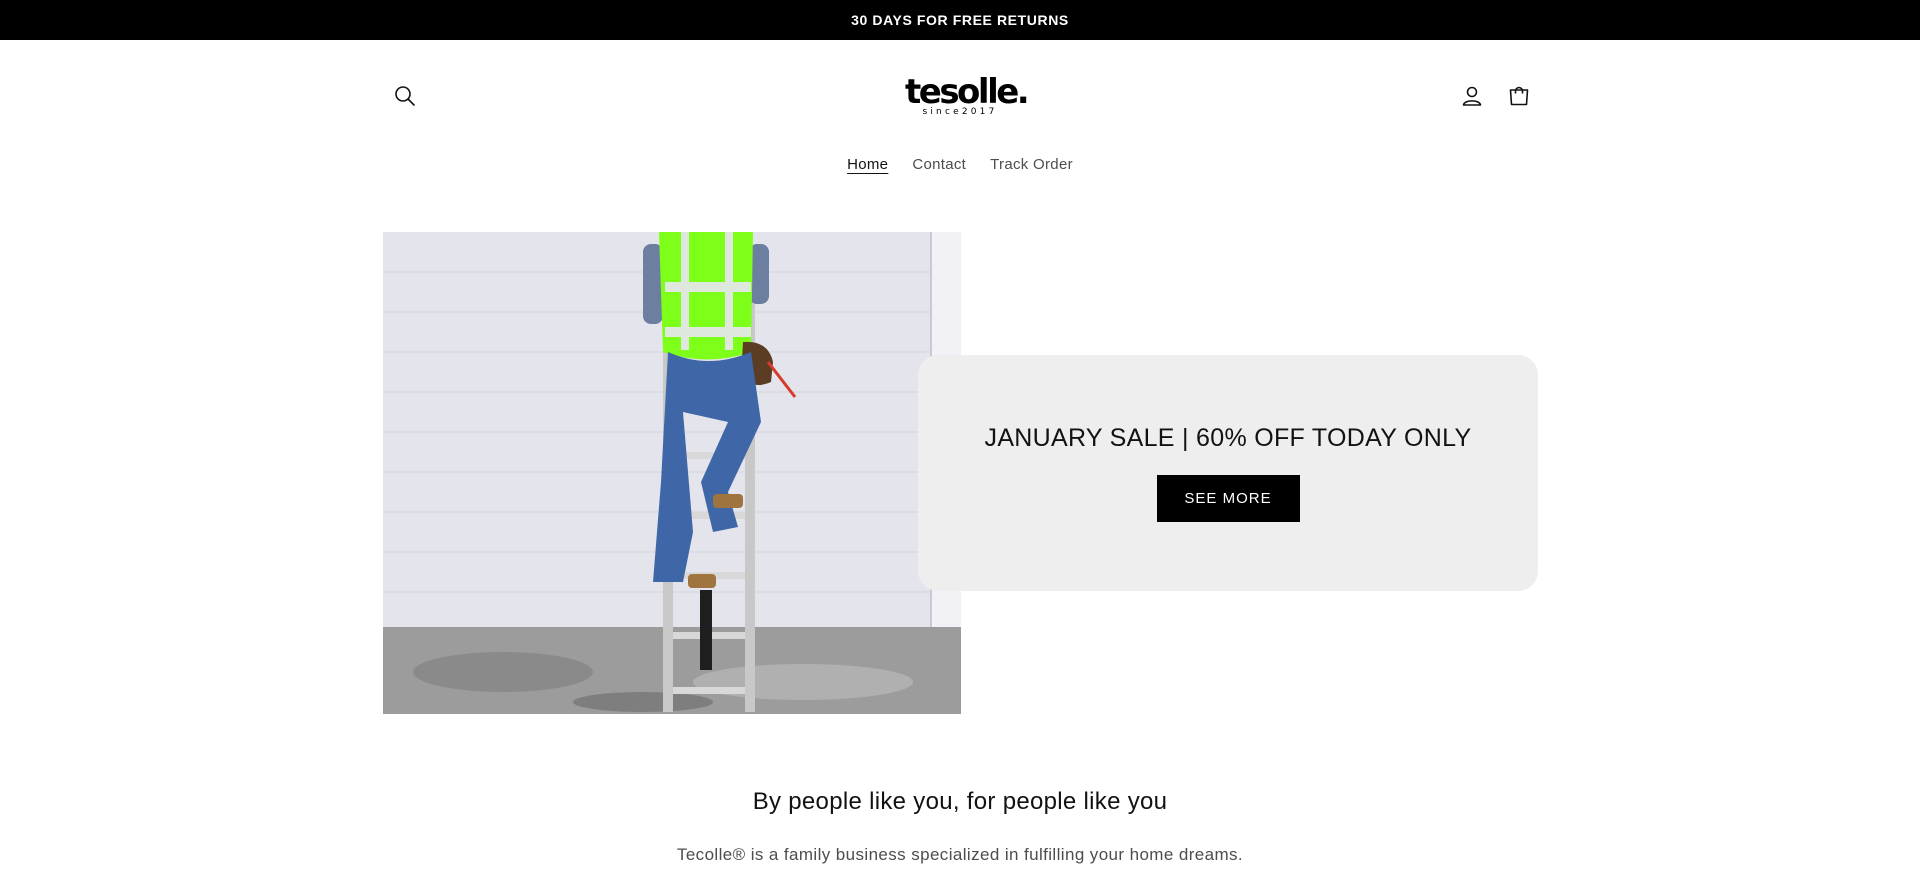  What do you see at coordinates (1228, 498) in the screenshot?
I see `see-more-button: SEE MORE` at bounding box center [1228, 498].